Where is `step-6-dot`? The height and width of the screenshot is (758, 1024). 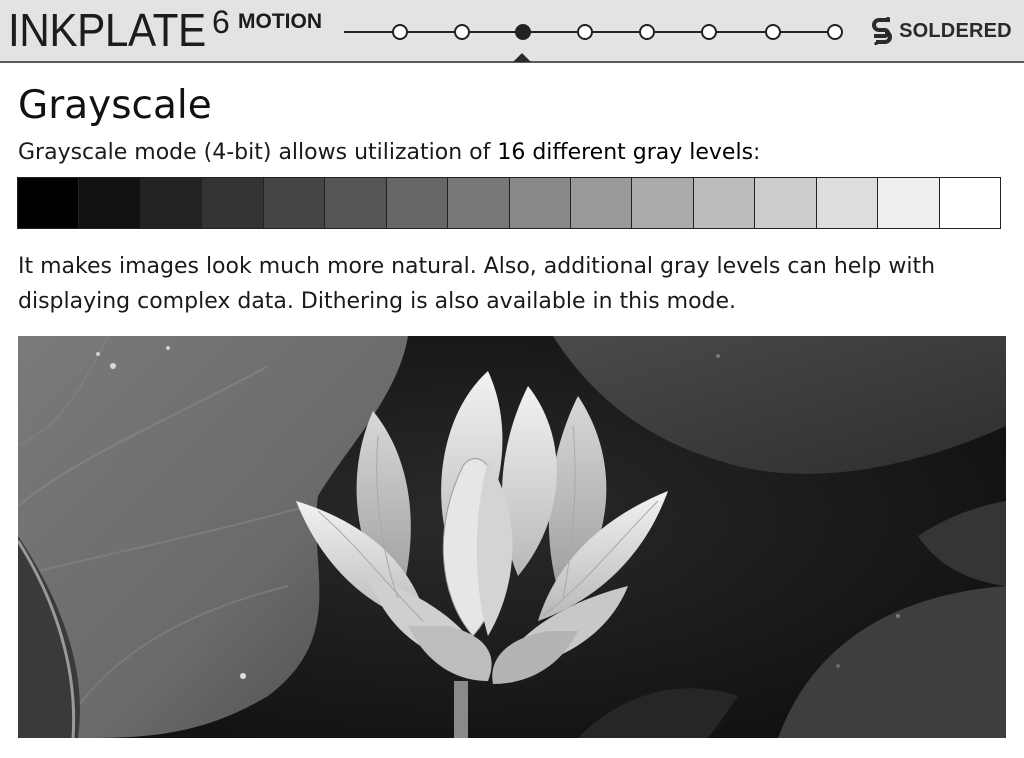
step-6-dot is located at coordinates (709, 32).